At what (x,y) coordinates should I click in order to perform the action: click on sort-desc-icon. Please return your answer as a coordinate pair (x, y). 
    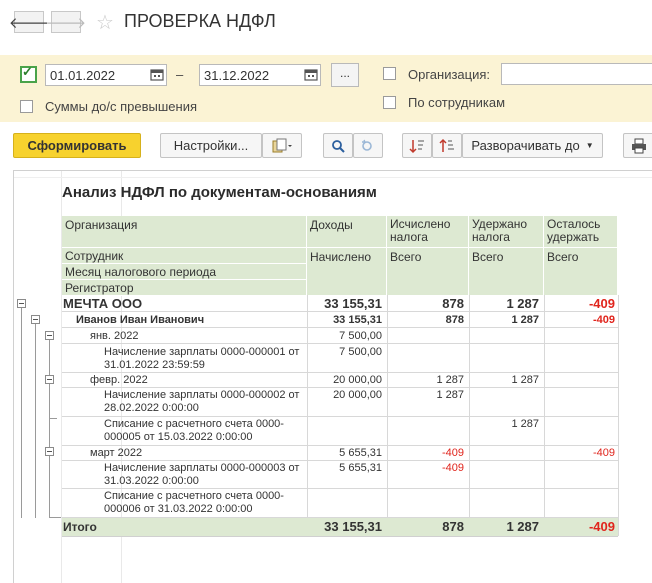
    Looking at the image, I should click on (446, 145).